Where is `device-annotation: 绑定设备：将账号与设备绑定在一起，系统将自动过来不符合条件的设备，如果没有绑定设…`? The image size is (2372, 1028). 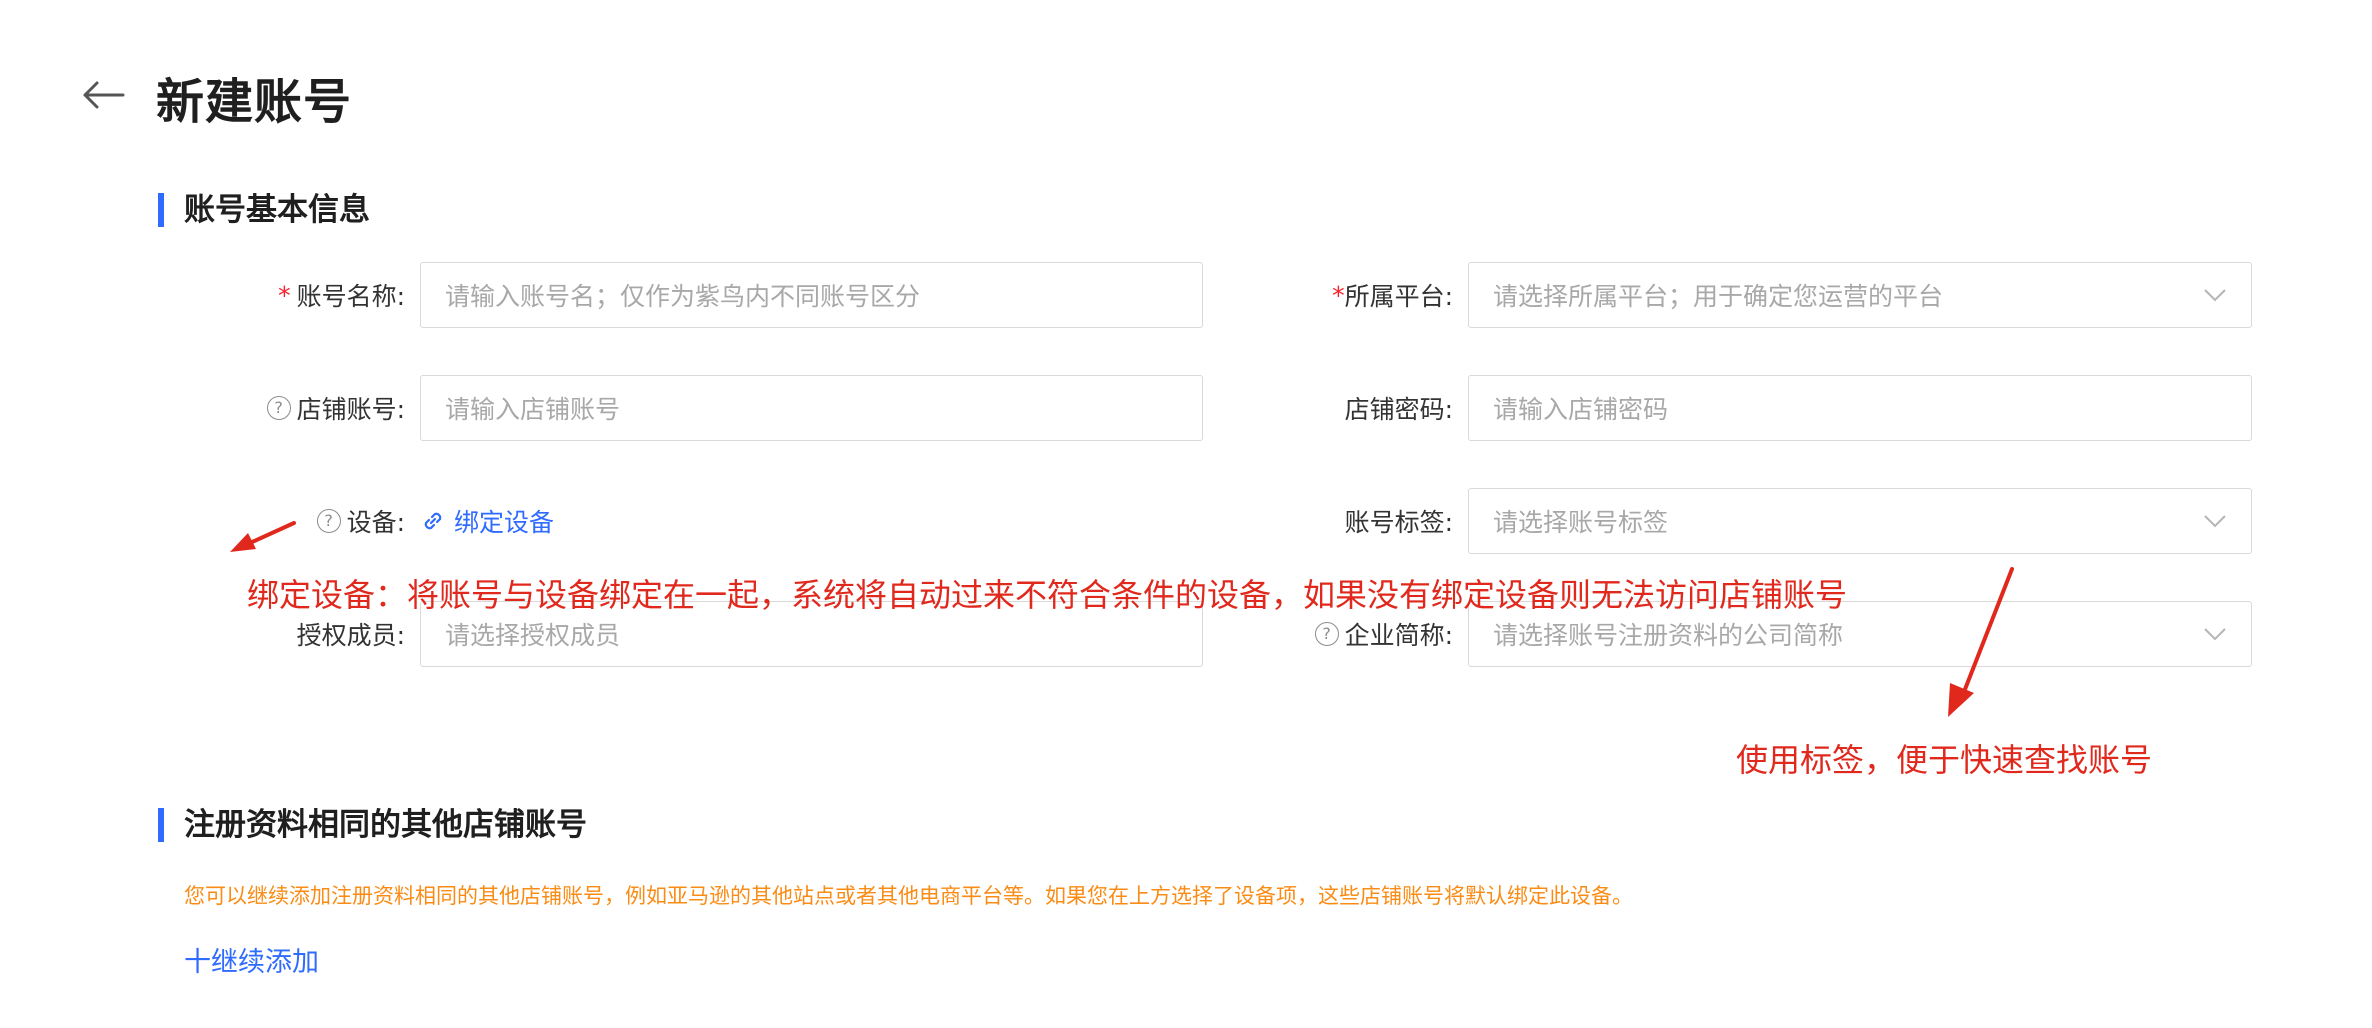
device-annotation: 绑定设备：将账号与设备绑定在一起，系统将自动过来不符合条件的设备，如果没有绑定设… is located at coordinates (1047, 595).